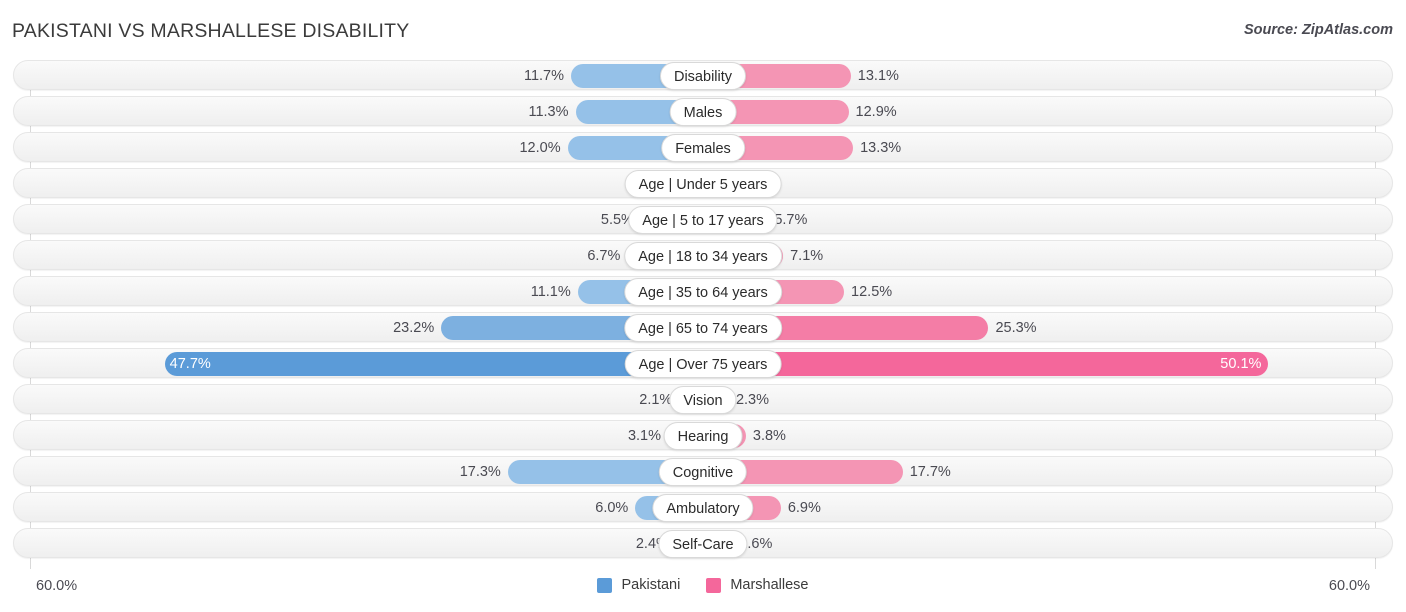 This screenshot has width=1406, height=612. I want to click on chart-row: 23.2% 25.3% Age | 65 to 74 years, so click(703, 327).